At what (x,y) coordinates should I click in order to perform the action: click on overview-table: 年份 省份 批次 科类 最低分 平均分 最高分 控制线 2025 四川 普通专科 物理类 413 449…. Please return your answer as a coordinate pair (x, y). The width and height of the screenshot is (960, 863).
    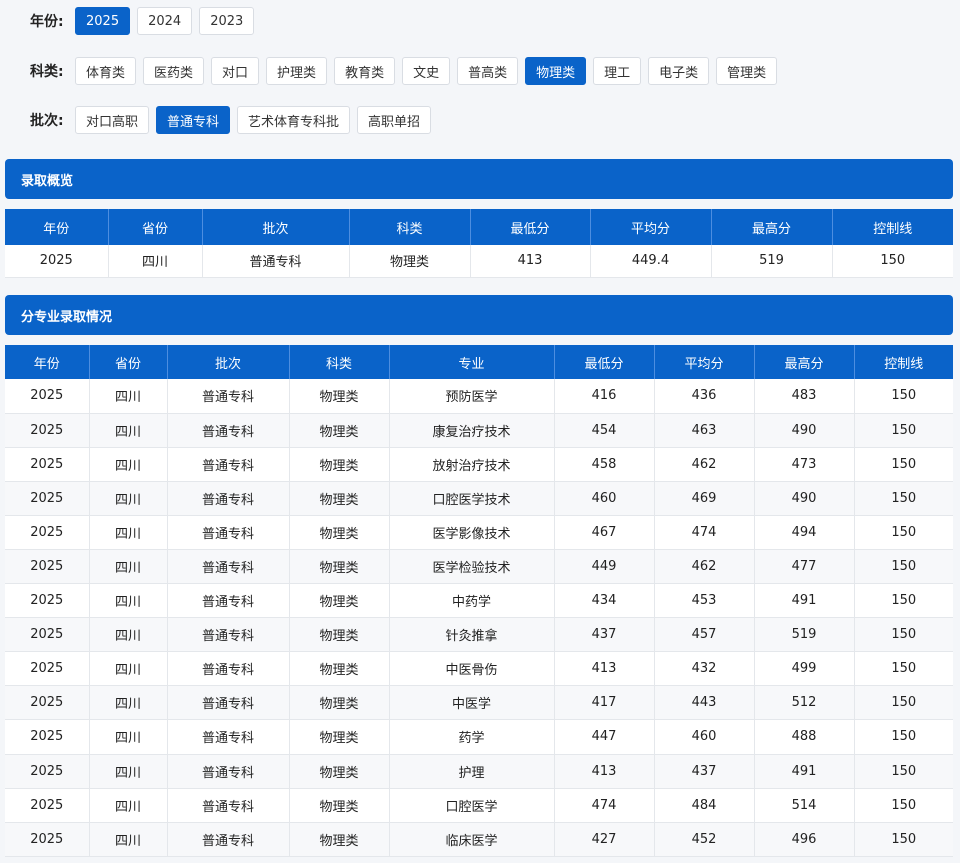
    Looking at the image, I should click on (479, 243).